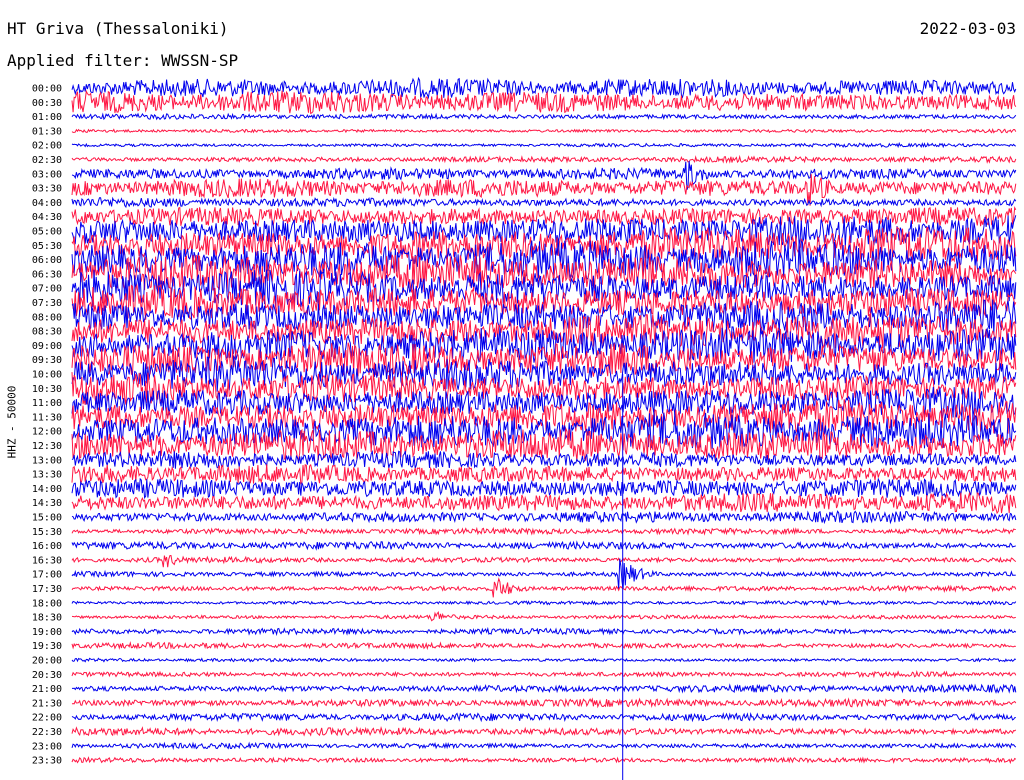 The width and height of the screenshot is (1024, 780). What do you see at coordinates (47, 117) in the screenshot?
I see `row-label: 01:00` at bounding box center [47, 117].